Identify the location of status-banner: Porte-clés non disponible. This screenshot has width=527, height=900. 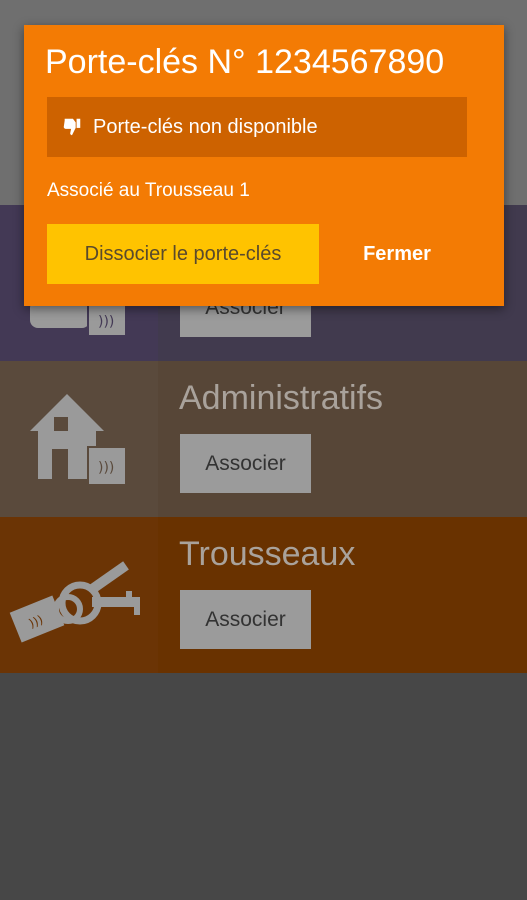
(257, 127).